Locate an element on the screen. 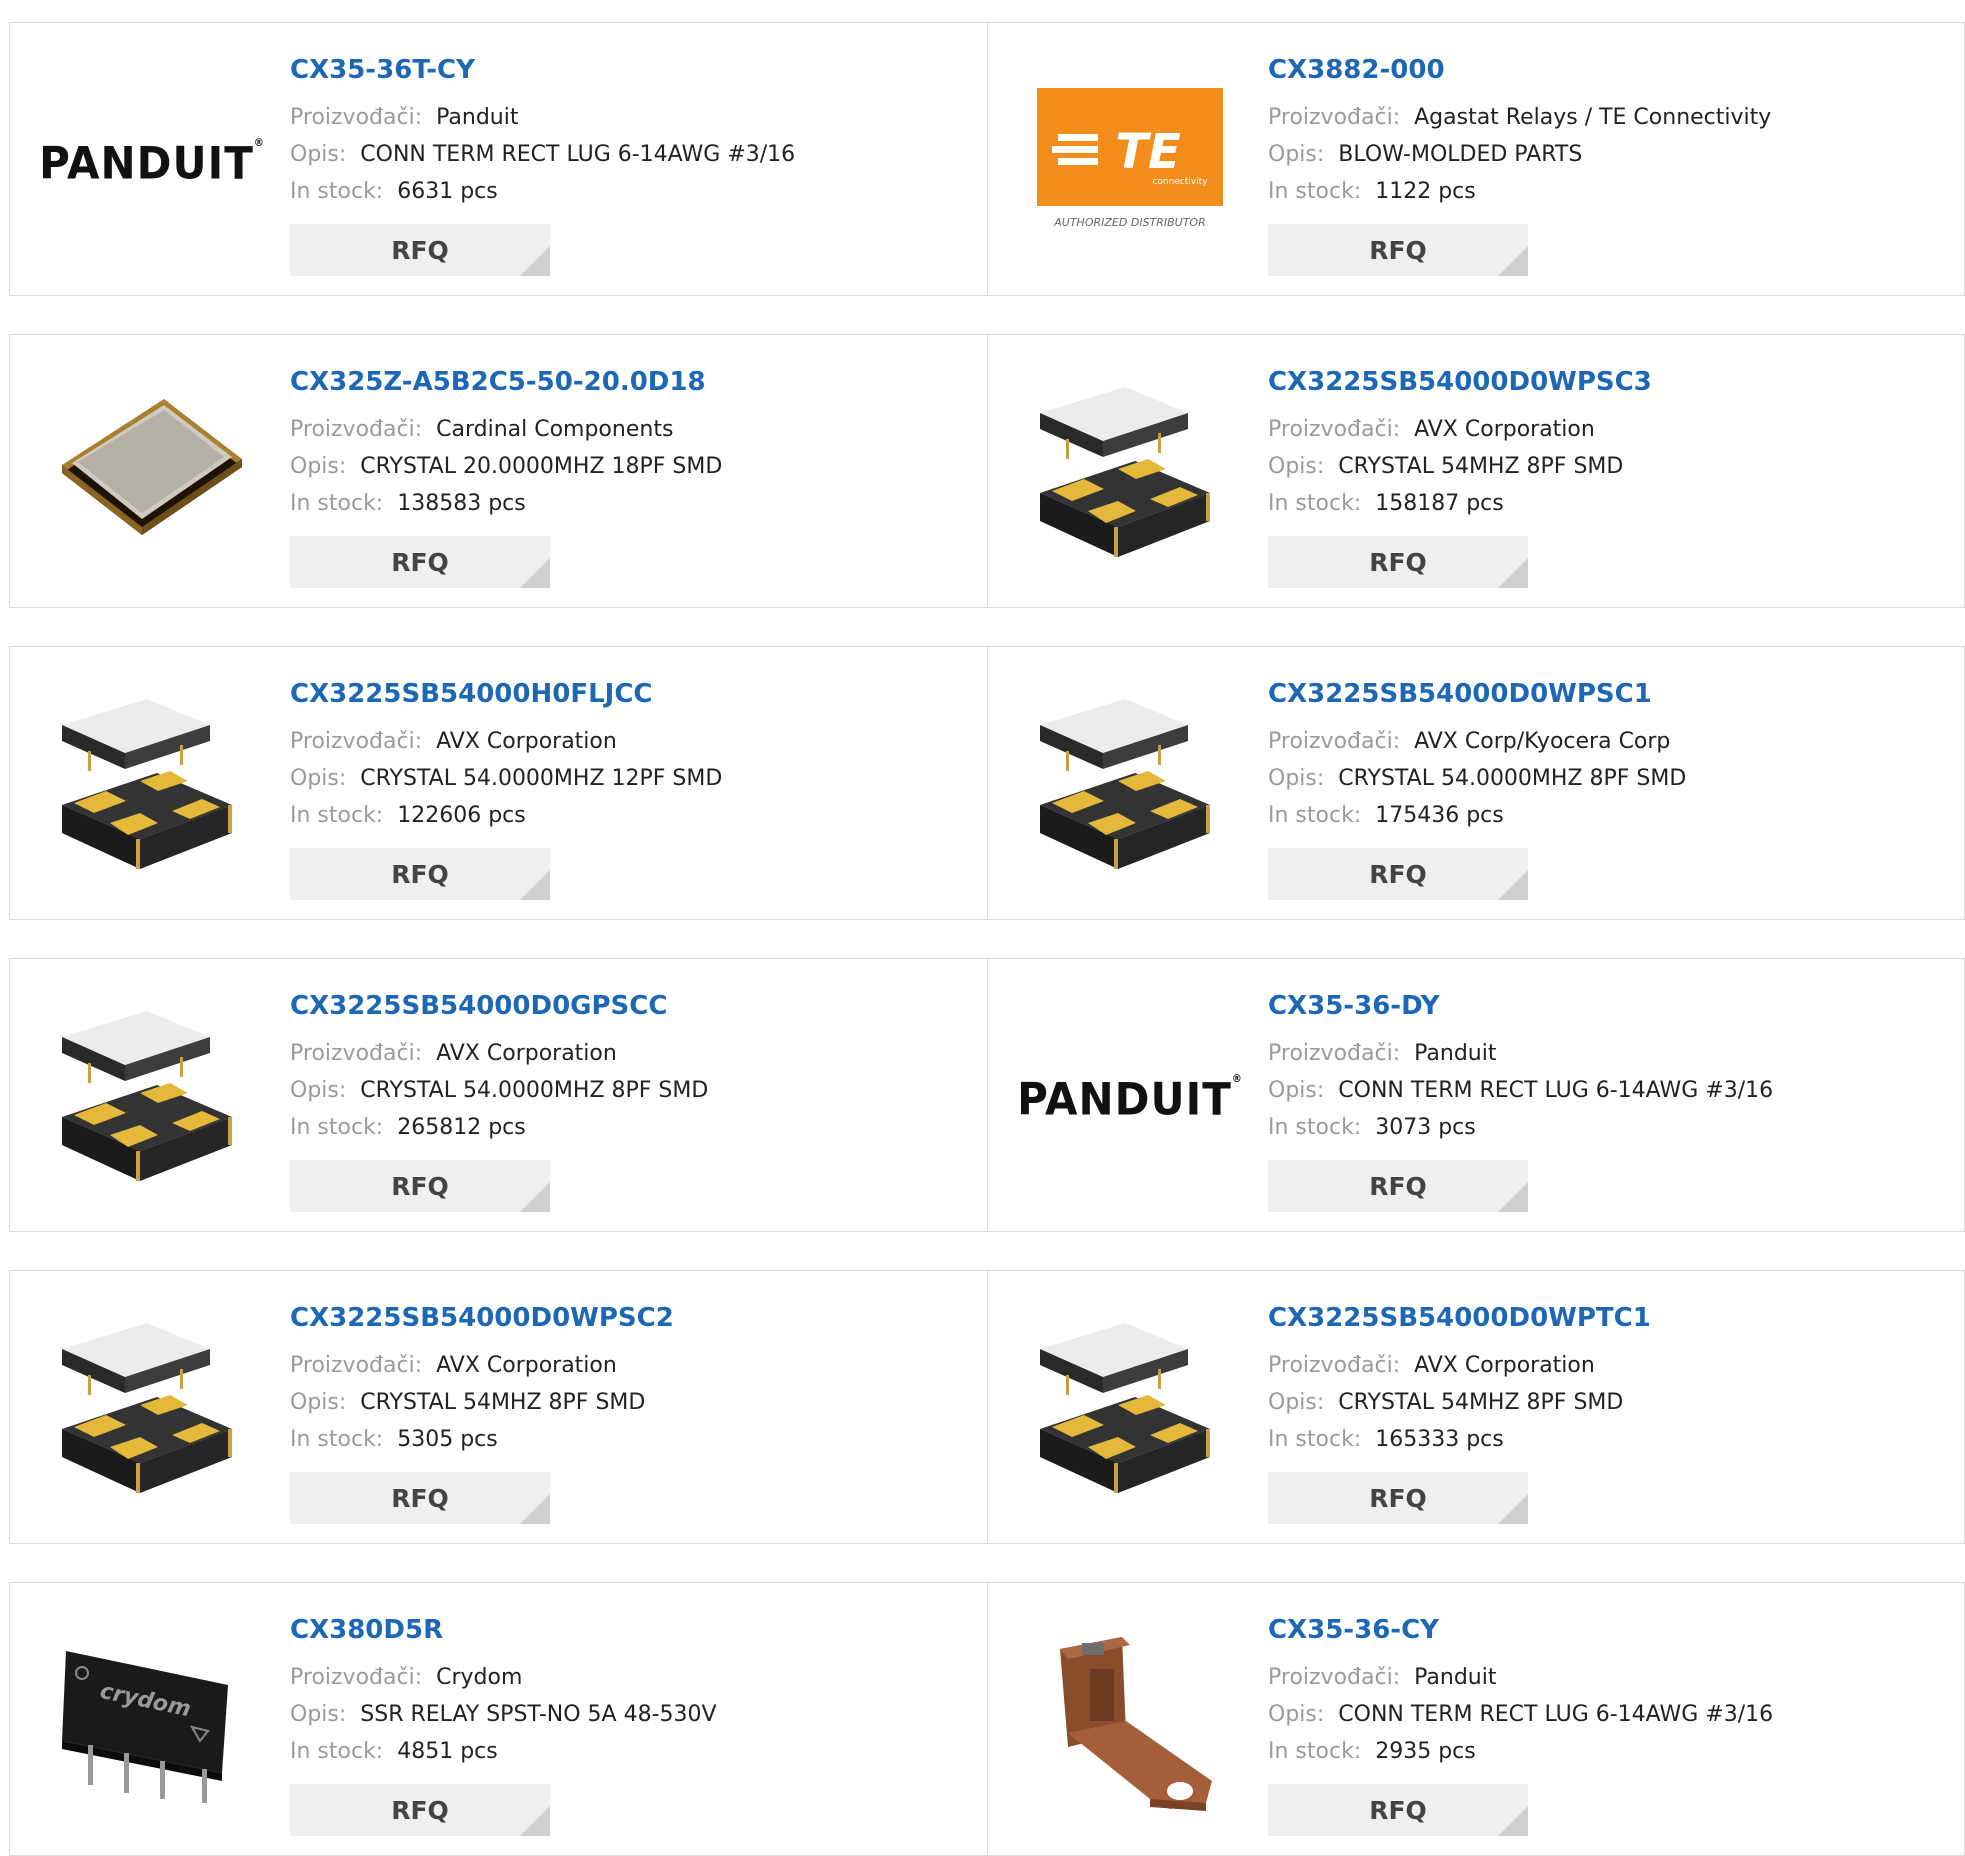 This screenshot has width=1965, height=1856. stock-value: 265812 pcs is located at coordinates (461, 1127).